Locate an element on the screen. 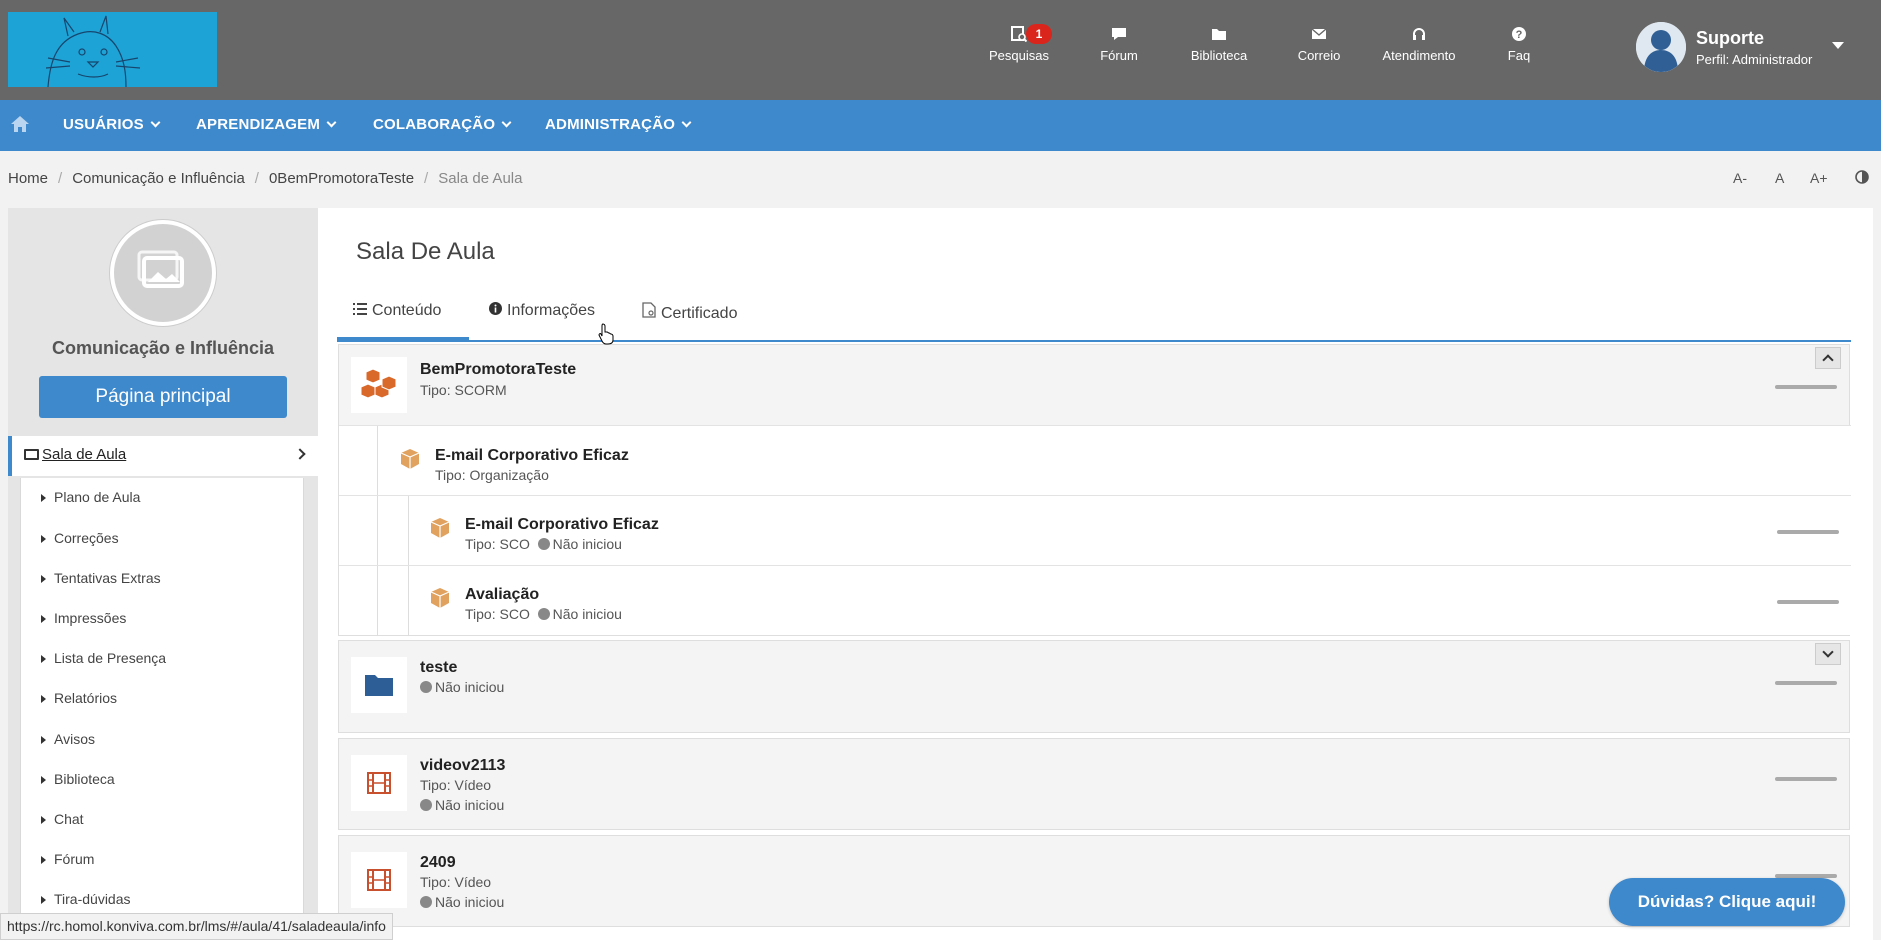 This screenshot has height=940, width=1881. sidebar-item-library: Biblioteca is located at coordinates (163, 778).